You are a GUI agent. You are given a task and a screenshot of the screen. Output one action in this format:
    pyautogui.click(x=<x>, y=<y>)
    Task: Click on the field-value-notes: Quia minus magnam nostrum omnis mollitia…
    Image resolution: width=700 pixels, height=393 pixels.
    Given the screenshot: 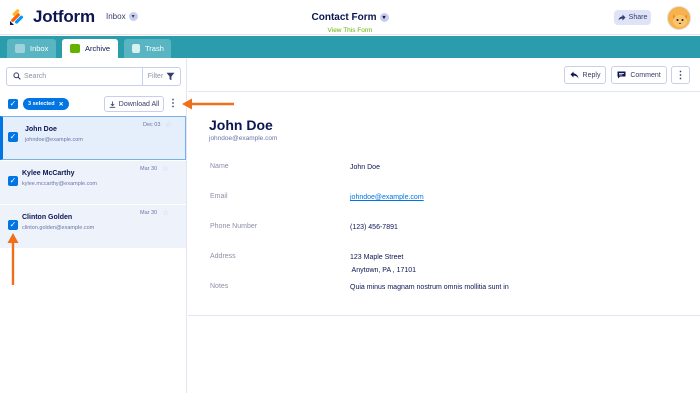 What is the action you would take?
    pyautogui.click(x=429, y=287)
    